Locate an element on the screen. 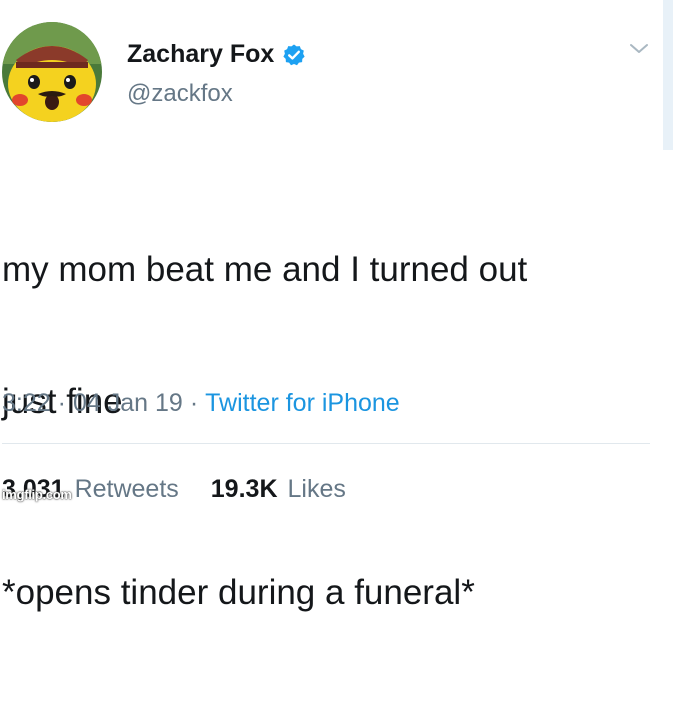  tweet-date: 04 Jan 19 is located at coordinates (128, 403).